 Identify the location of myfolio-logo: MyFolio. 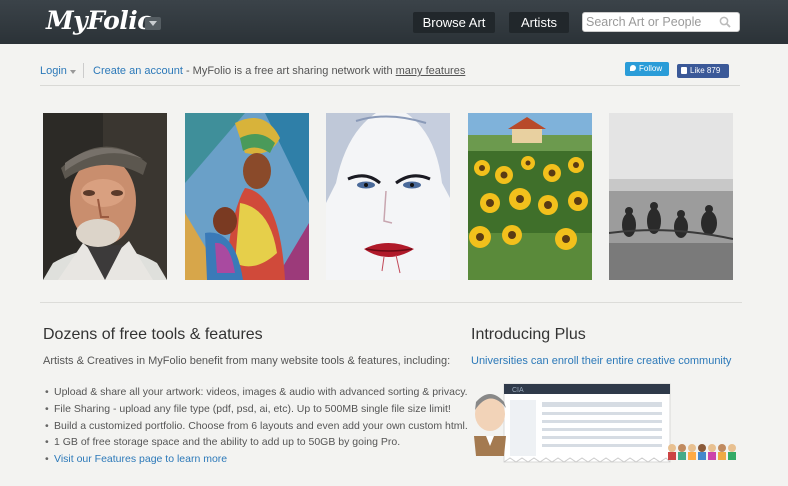
(100, 20).